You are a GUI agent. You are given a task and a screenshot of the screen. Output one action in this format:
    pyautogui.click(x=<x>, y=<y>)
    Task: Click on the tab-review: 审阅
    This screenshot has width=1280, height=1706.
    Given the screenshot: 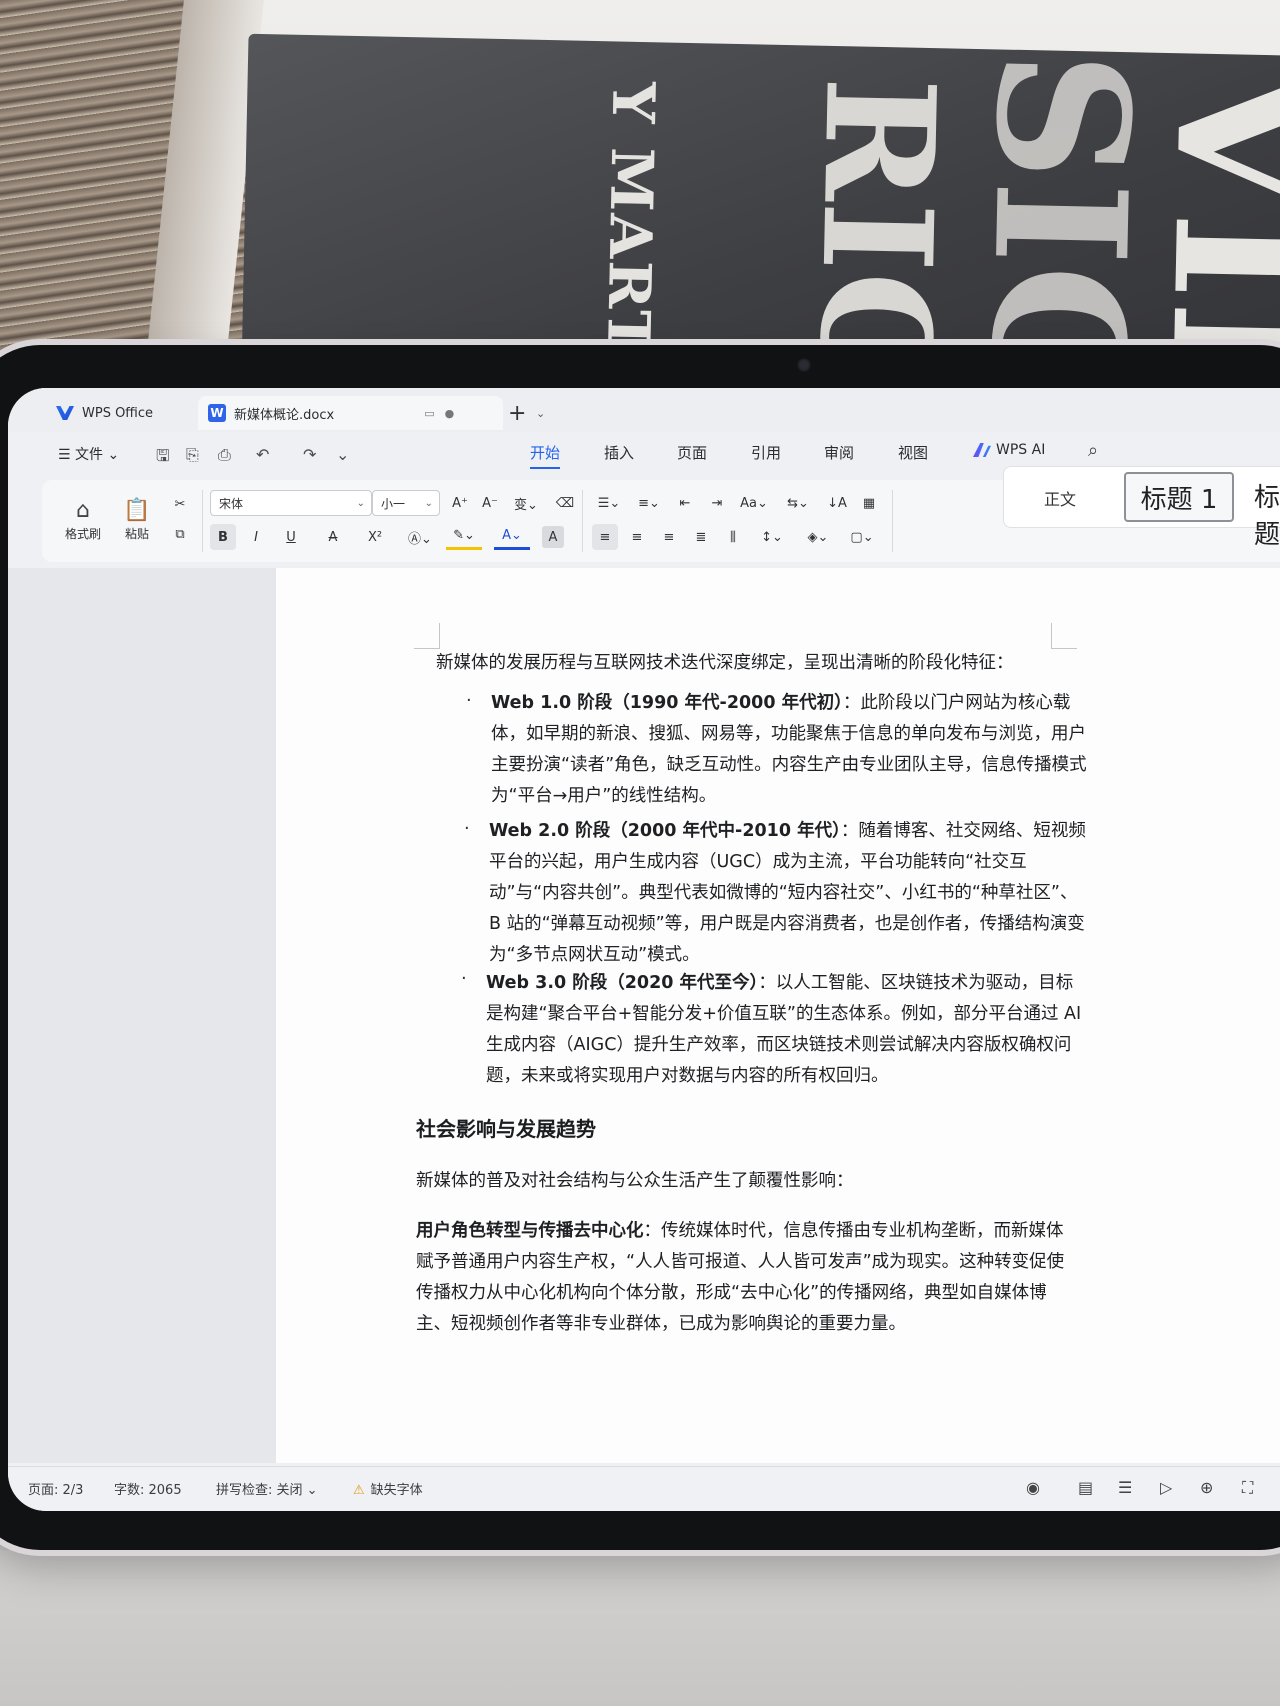 What is the action you would take?
    pyautogui.click(x=839, y=452)
    